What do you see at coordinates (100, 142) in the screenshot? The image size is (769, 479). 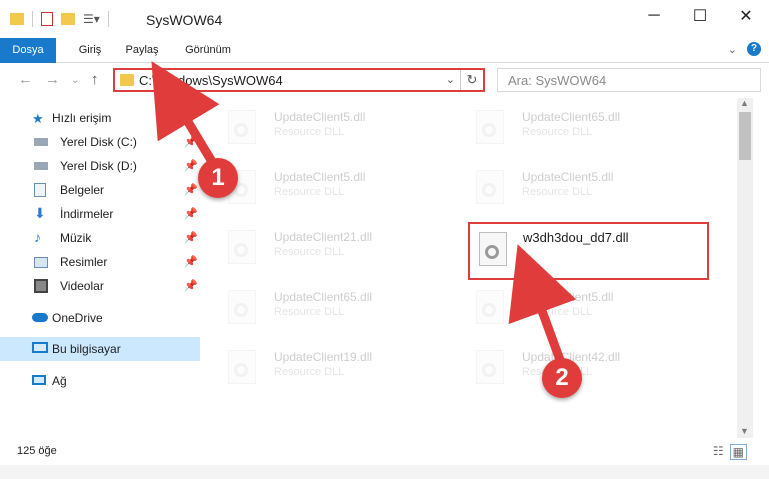 I see `sidebar-item-disk-c: Yerel Disk (C:) 📌` at bounding box center [100, 142].